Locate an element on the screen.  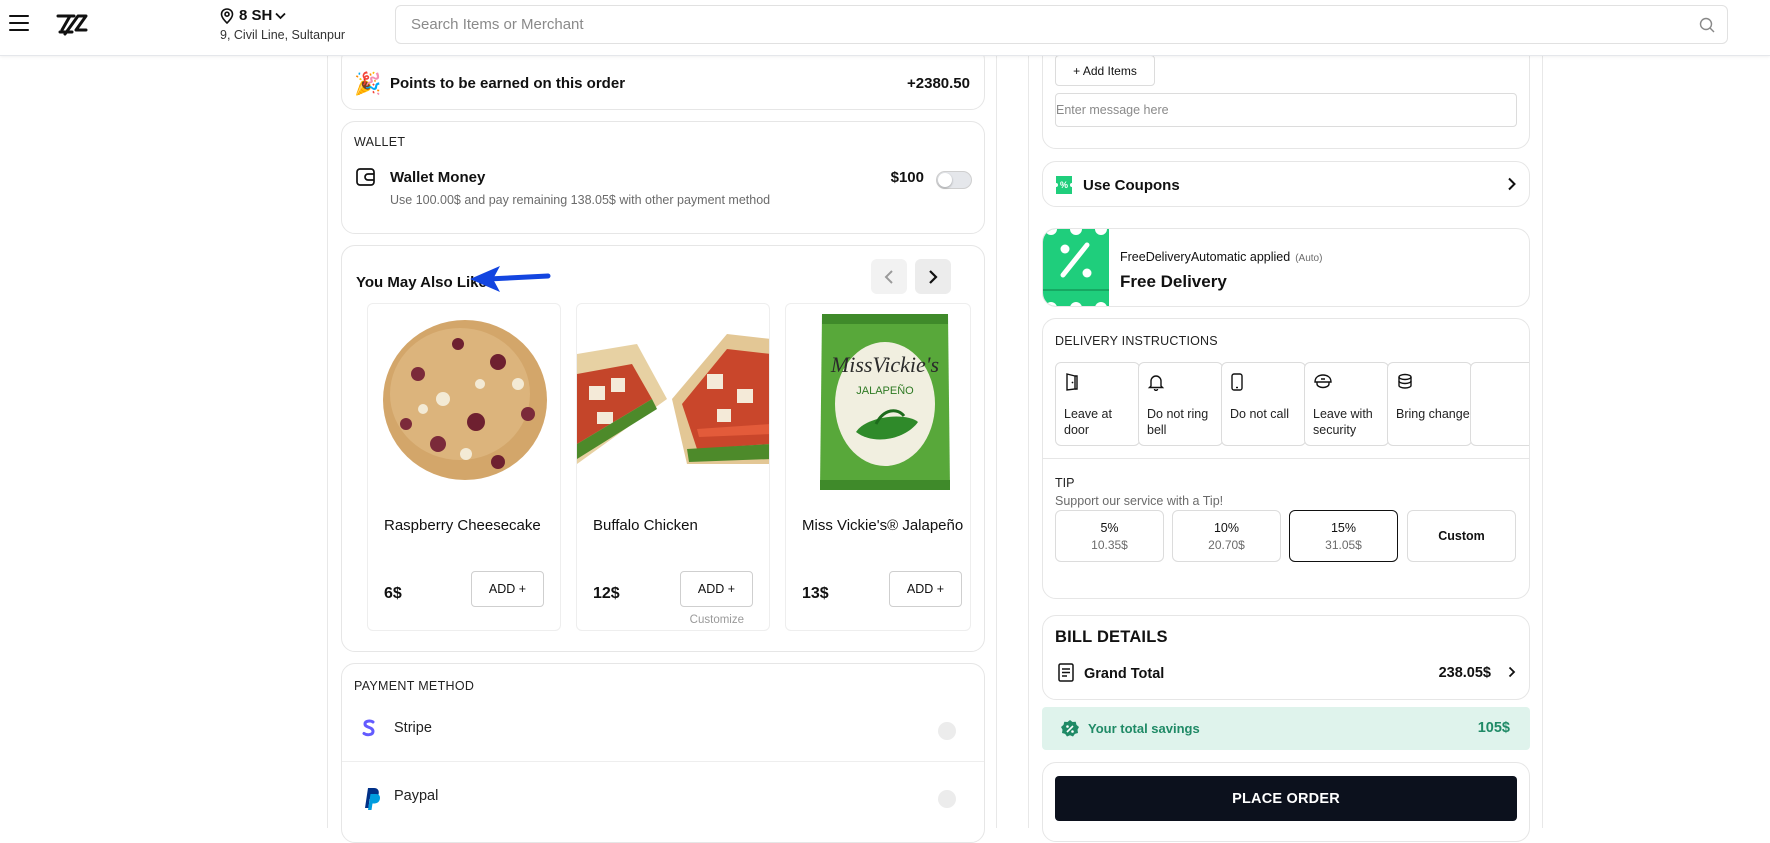
payment-section-title: PAYMENT METHOD is located at coordinates (414, 686).